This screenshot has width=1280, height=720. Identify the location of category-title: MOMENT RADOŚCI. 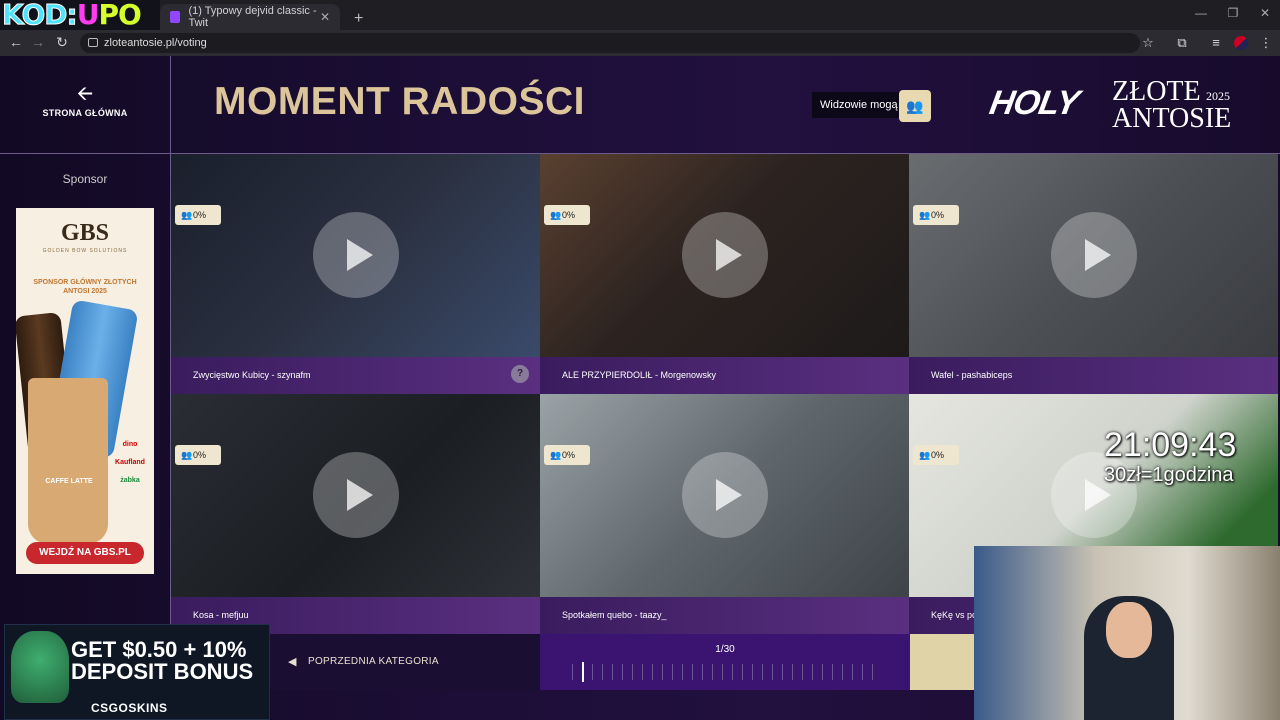
(399, 101).